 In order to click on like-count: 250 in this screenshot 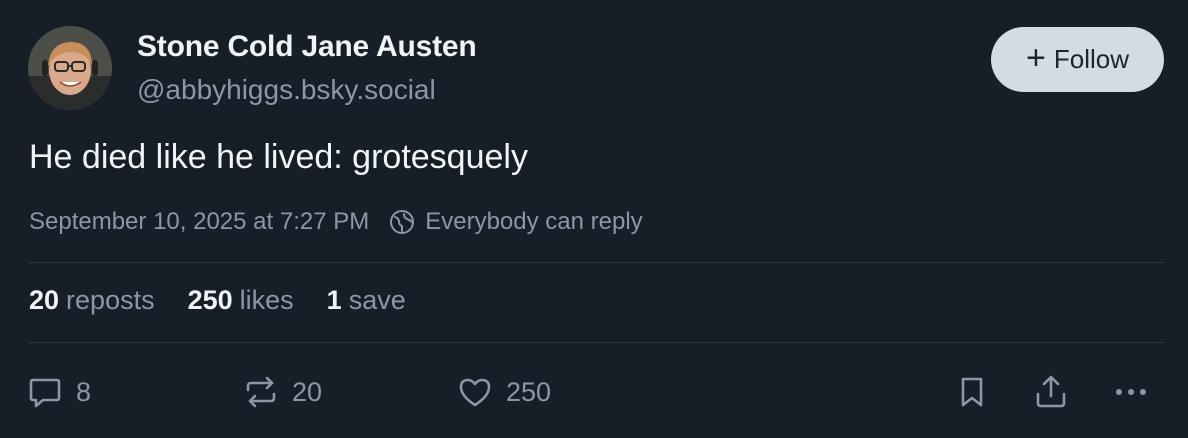, I will do `click(529, 391)`.